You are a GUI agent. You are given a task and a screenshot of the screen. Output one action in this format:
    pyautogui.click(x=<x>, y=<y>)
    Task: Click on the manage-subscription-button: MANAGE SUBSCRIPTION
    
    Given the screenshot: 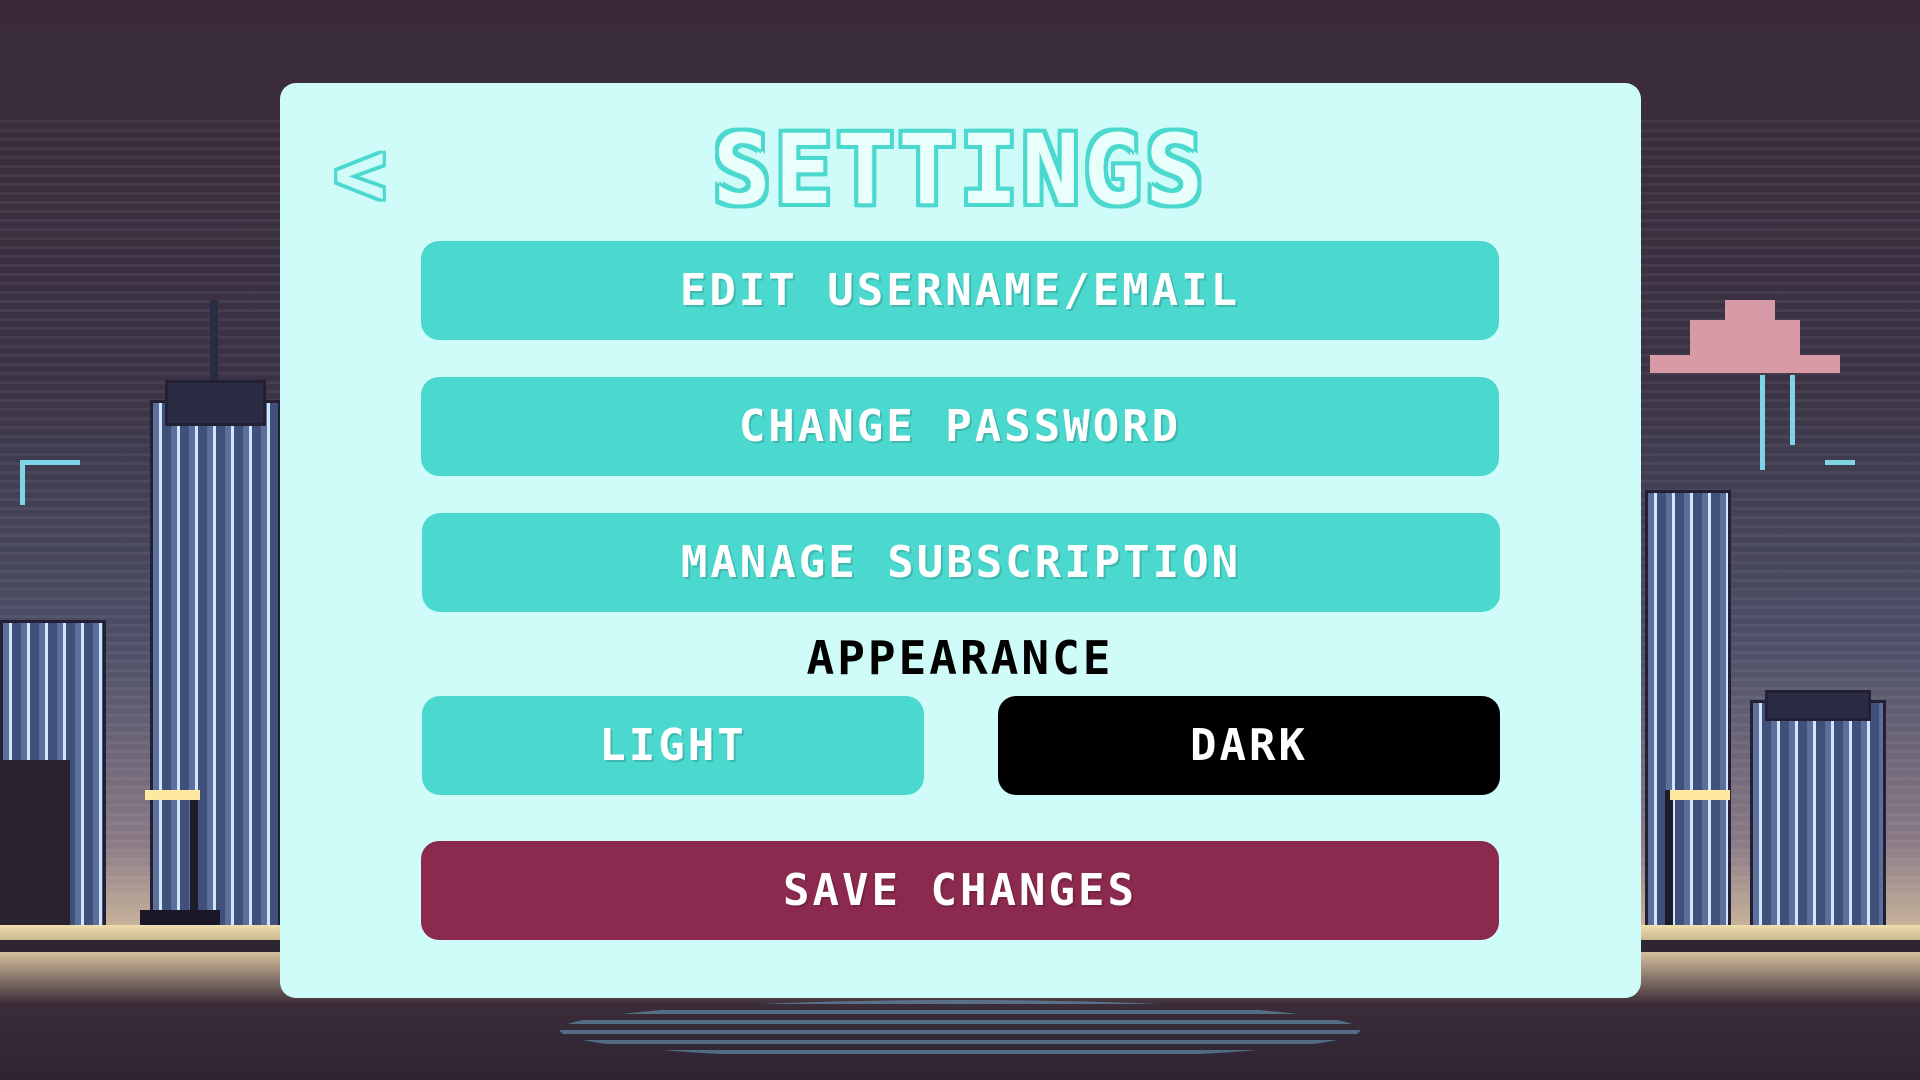 What is the action you would take?
    pyautogui.click(x=961, y=562)
    